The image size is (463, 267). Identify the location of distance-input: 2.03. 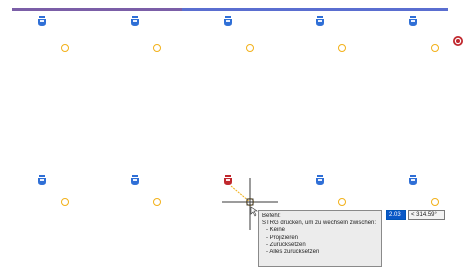
(396, 215).